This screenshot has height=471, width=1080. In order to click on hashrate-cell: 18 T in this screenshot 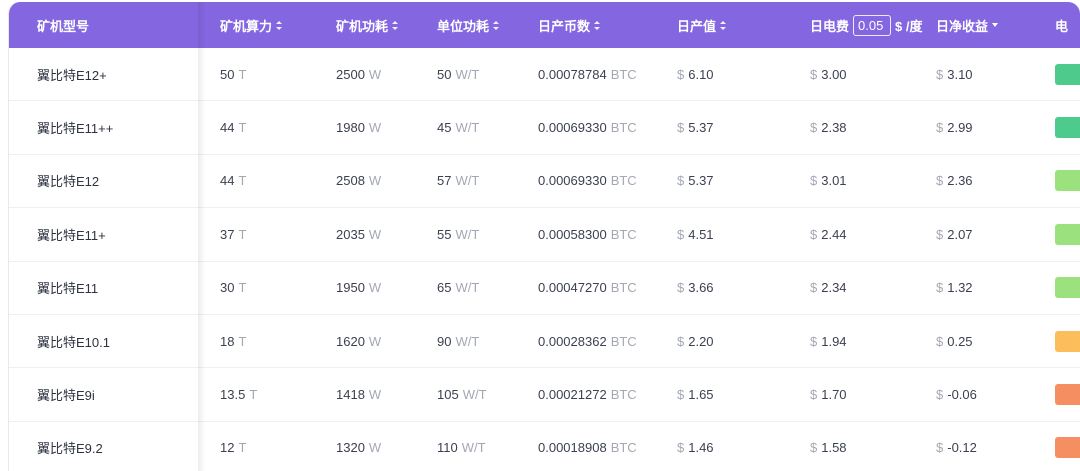, I will do `click(261, 341)`.